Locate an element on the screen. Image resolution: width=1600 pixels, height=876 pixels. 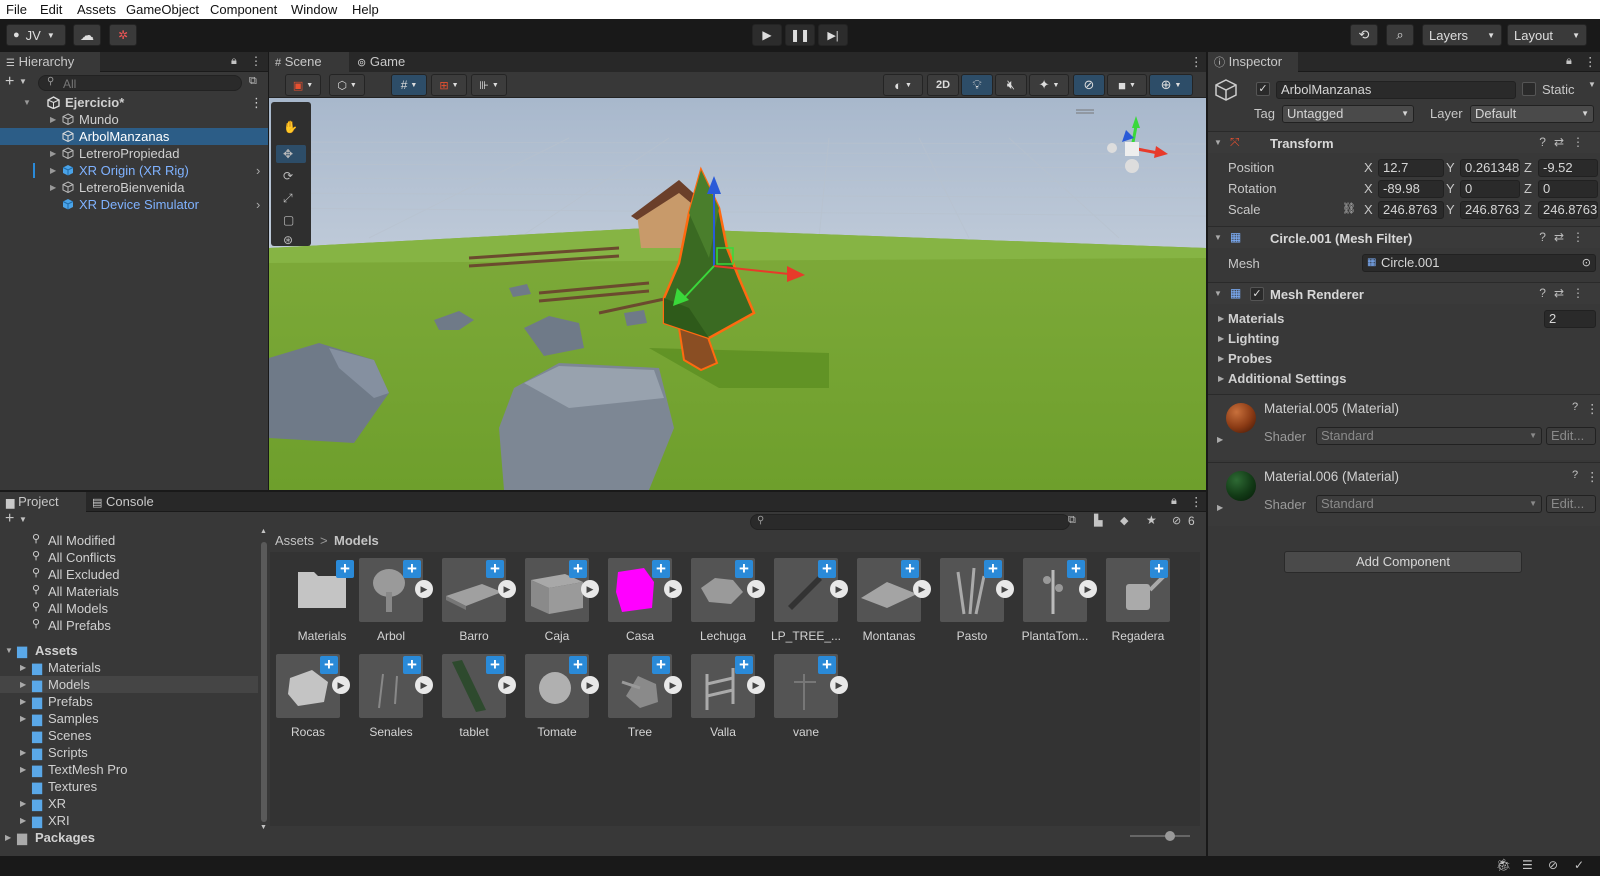
mesh-field: ▦ Circle.001 ⊙ is located at coordinates (1479, 263).